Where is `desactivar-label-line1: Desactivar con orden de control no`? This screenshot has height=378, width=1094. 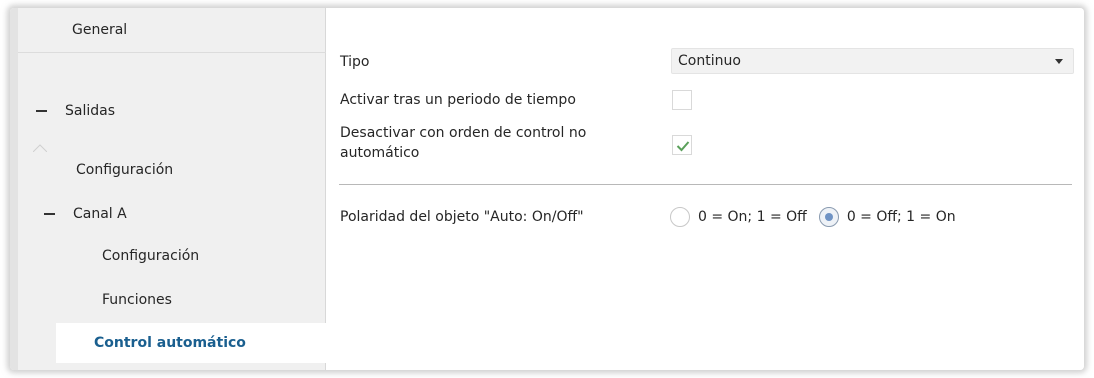 desactivar-label-line1: Desactivar con orden de control no is located at coordinates (463, 133).